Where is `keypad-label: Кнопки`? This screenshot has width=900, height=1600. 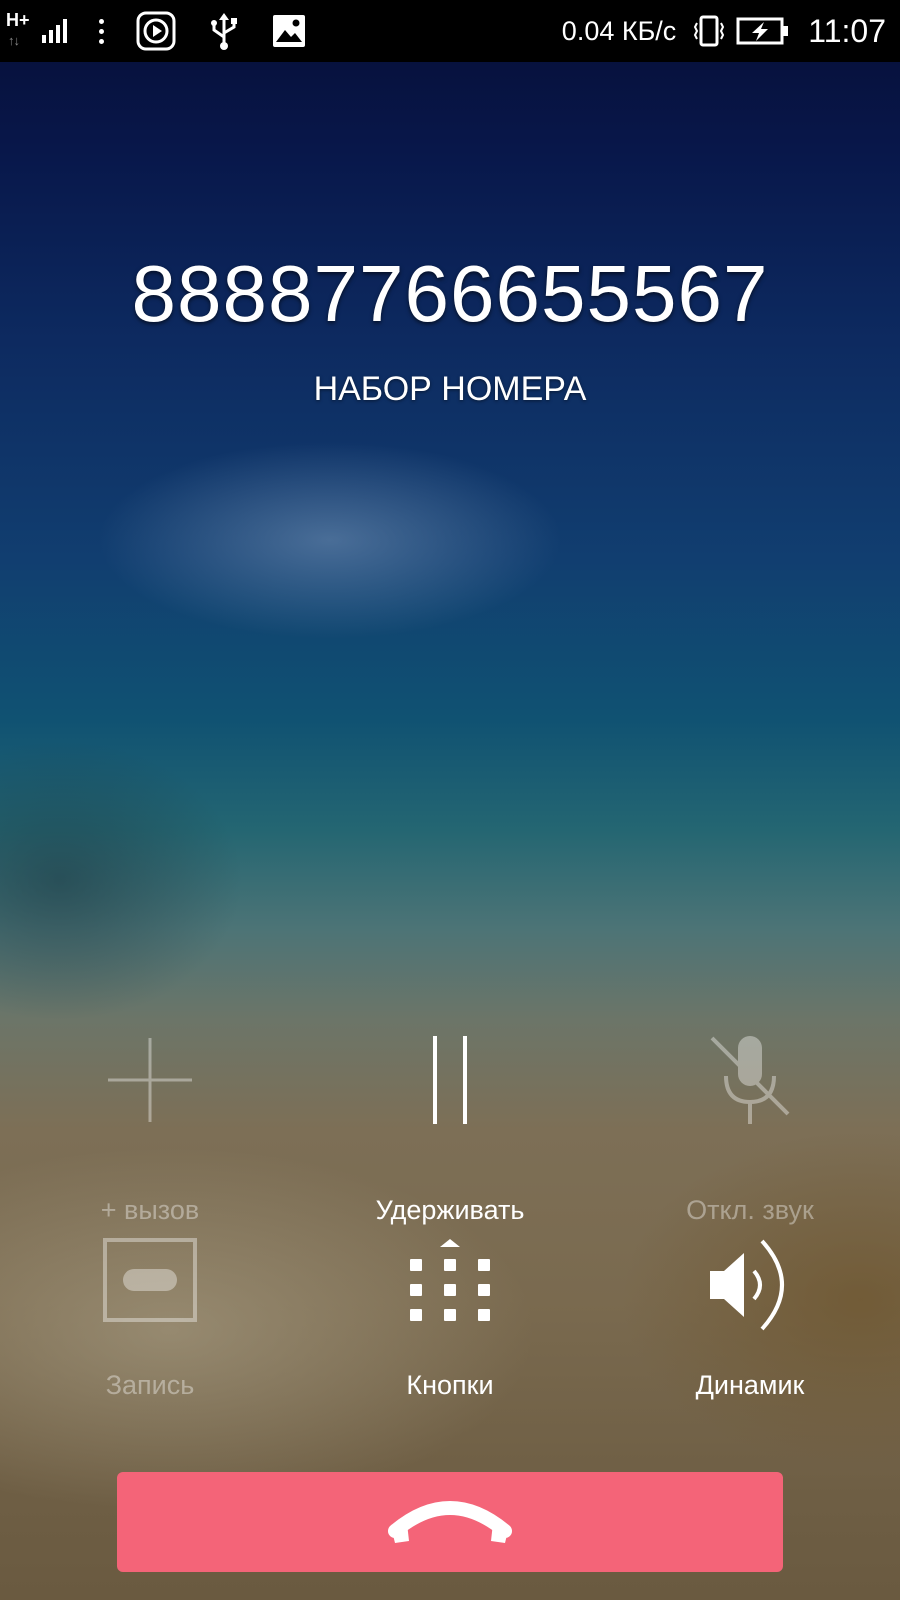 keypad-label: Кнопки is located at coordinates (450, 1385).